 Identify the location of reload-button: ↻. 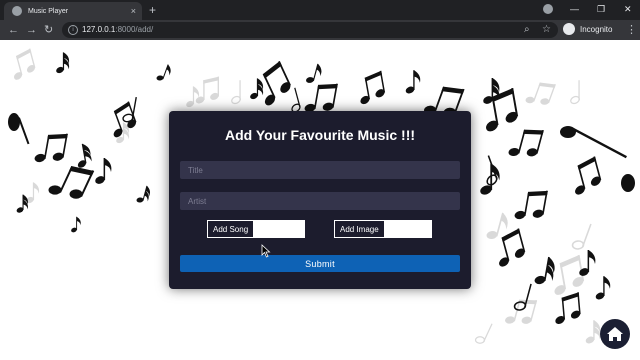
(48, 30).